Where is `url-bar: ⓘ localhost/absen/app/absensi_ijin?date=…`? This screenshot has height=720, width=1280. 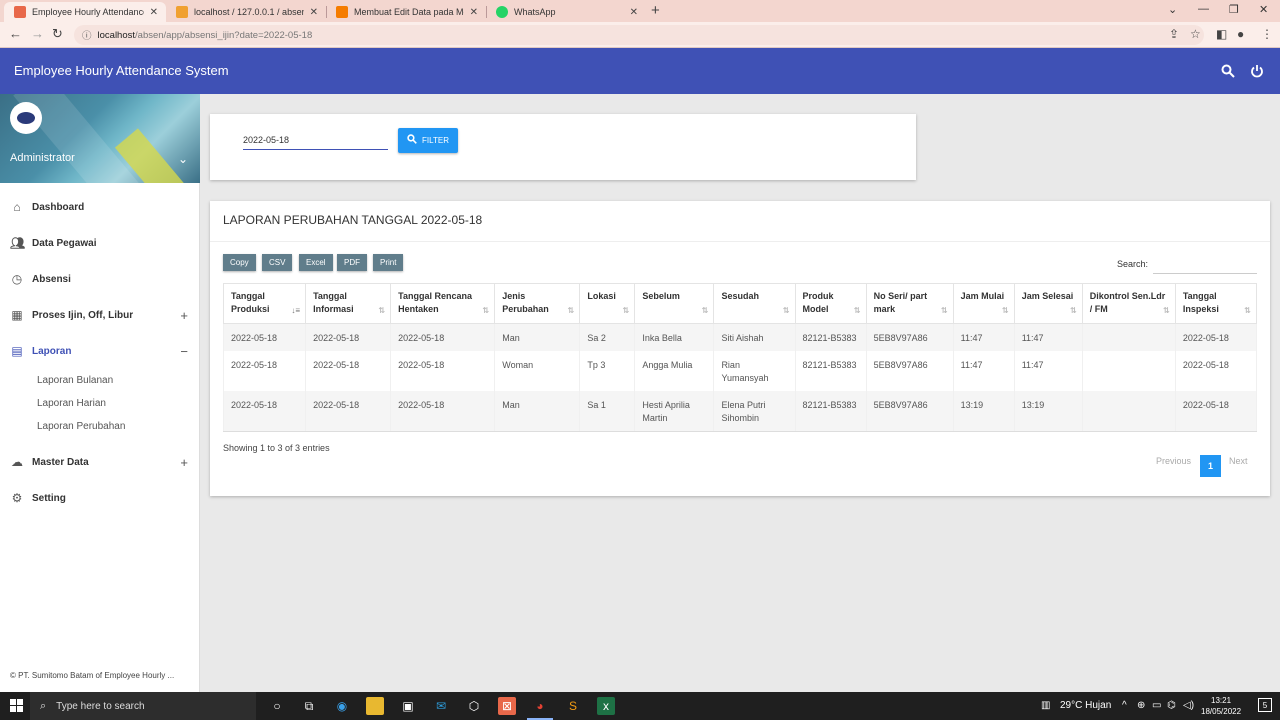 url-bar: ⓘ localhost/absen/app/absensi_ijin?date=… is located at coordinates (639, 35).